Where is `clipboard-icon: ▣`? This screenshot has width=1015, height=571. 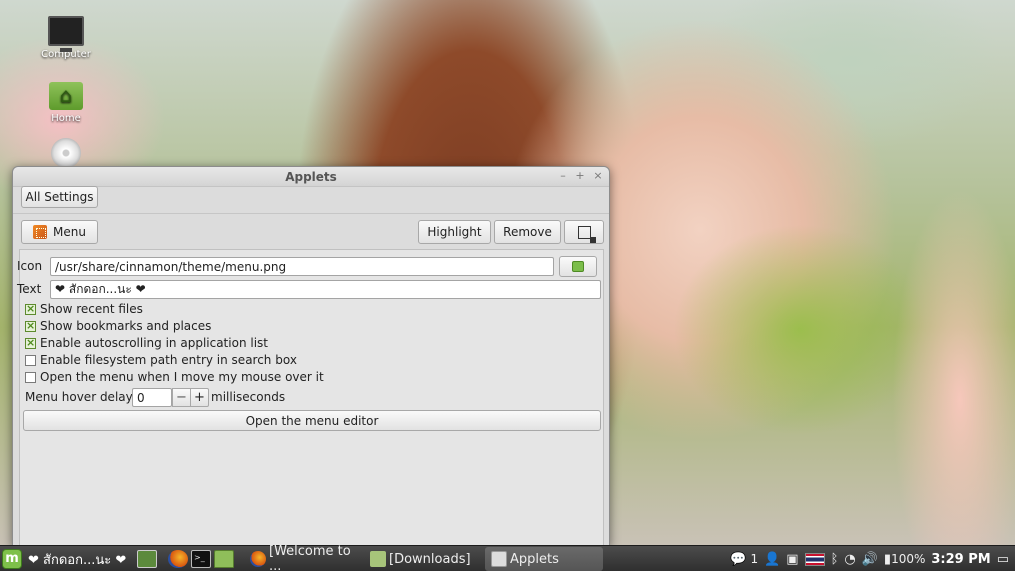 clipboard-icon: ▣ is located at coordinates (792, 559).